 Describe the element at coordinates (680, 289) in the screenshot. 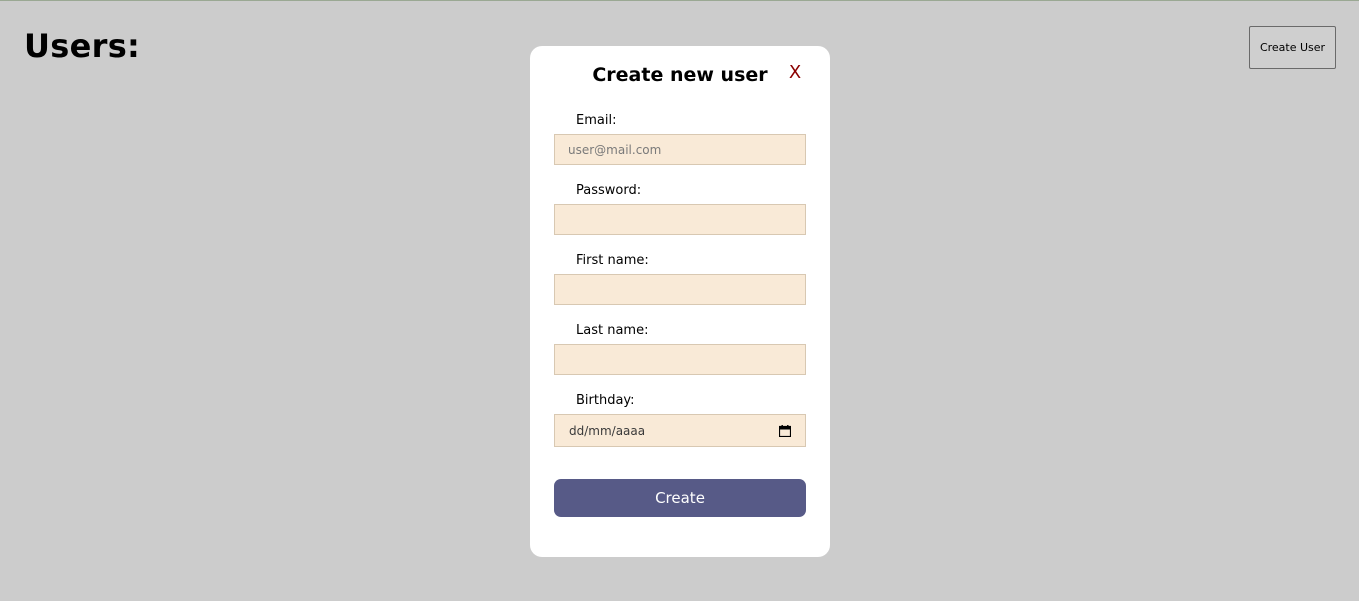

I see `first-name-field` at that location.